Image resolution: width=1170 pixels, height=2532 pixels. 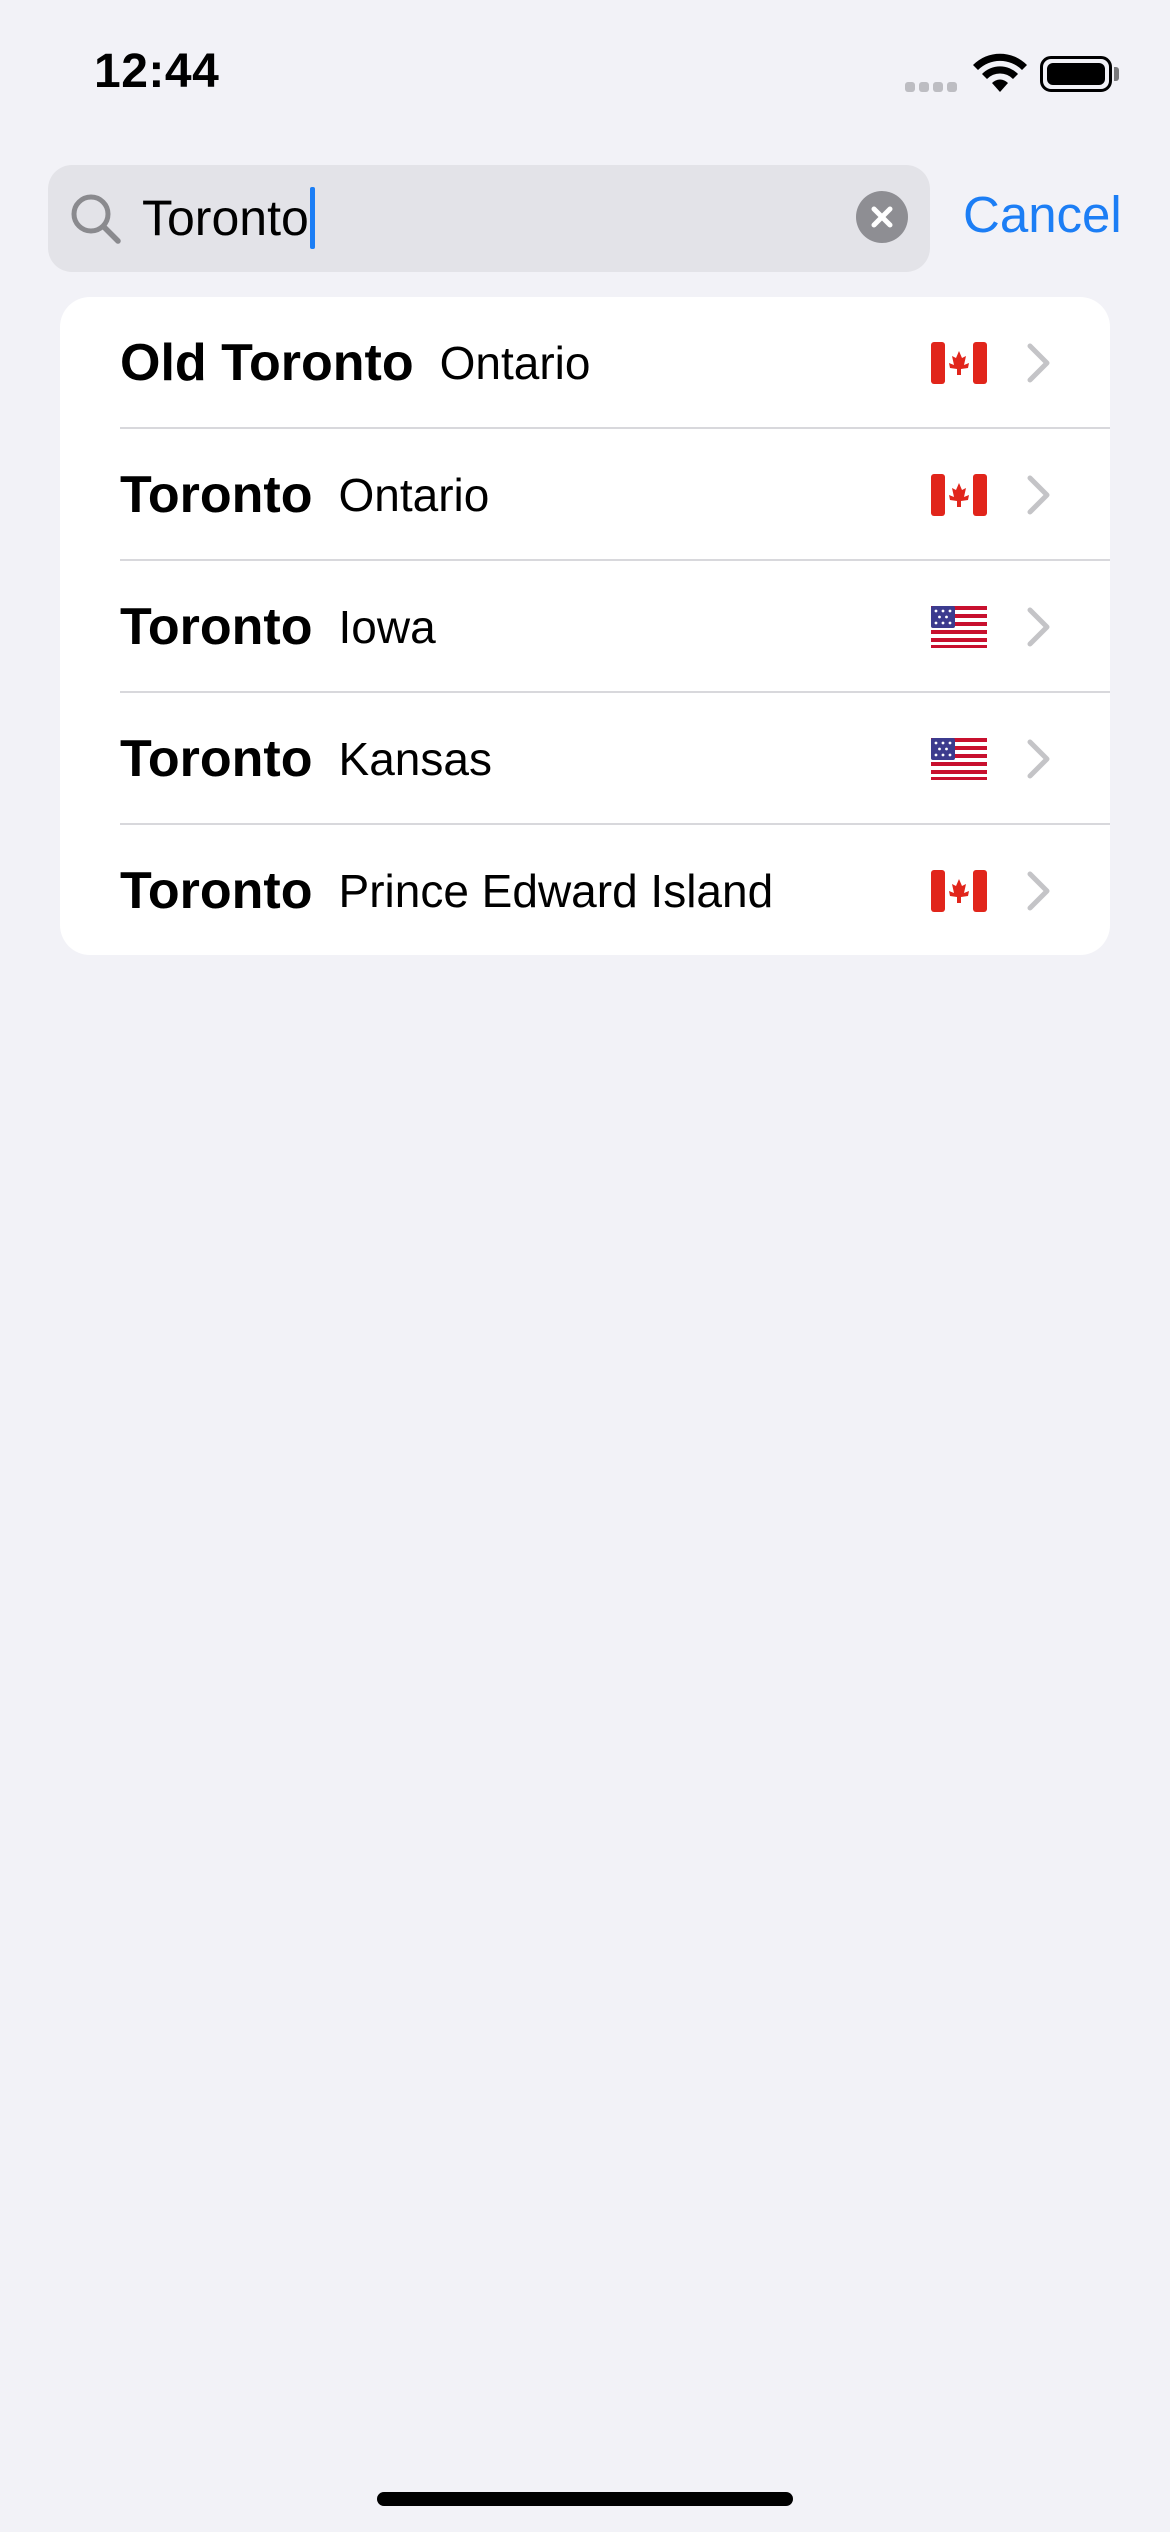 I want to click on result-region: Iowa, so click(x=387, y=627).